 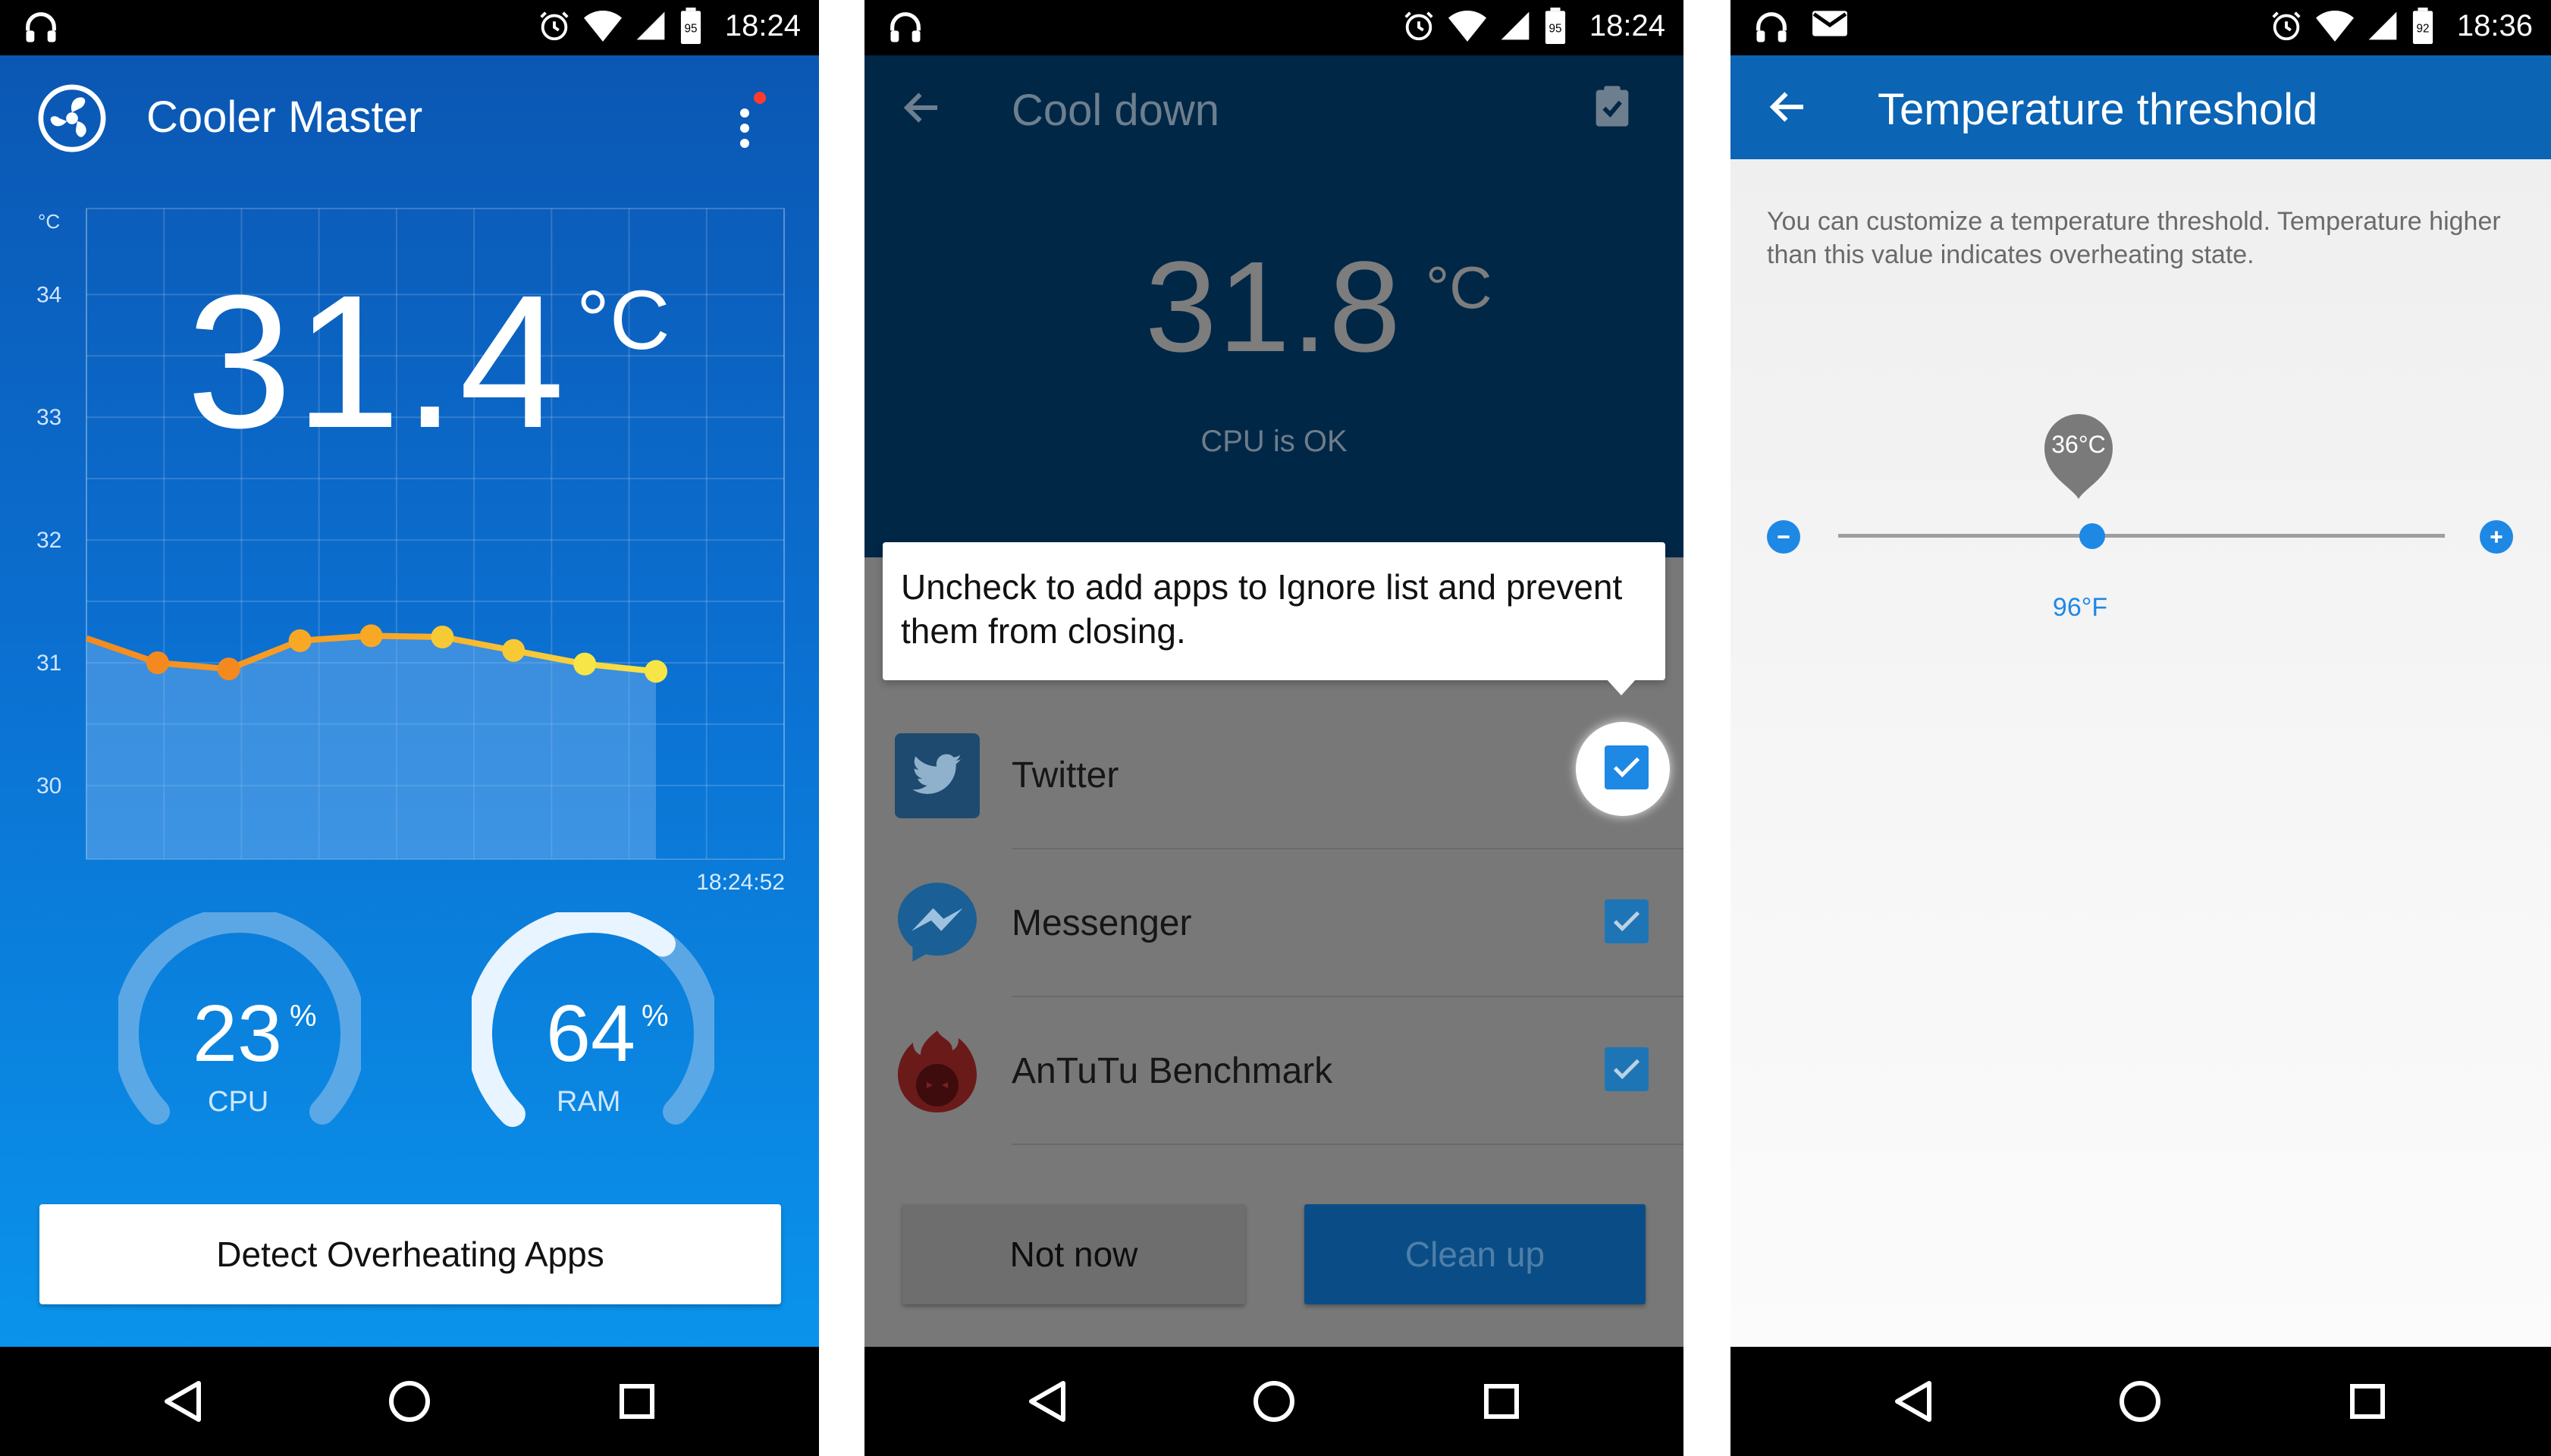 What do you see at coordinates (237, 1033) in the screenshot?
I see `cpu-value: 23` at bounding box center [237, 1033].